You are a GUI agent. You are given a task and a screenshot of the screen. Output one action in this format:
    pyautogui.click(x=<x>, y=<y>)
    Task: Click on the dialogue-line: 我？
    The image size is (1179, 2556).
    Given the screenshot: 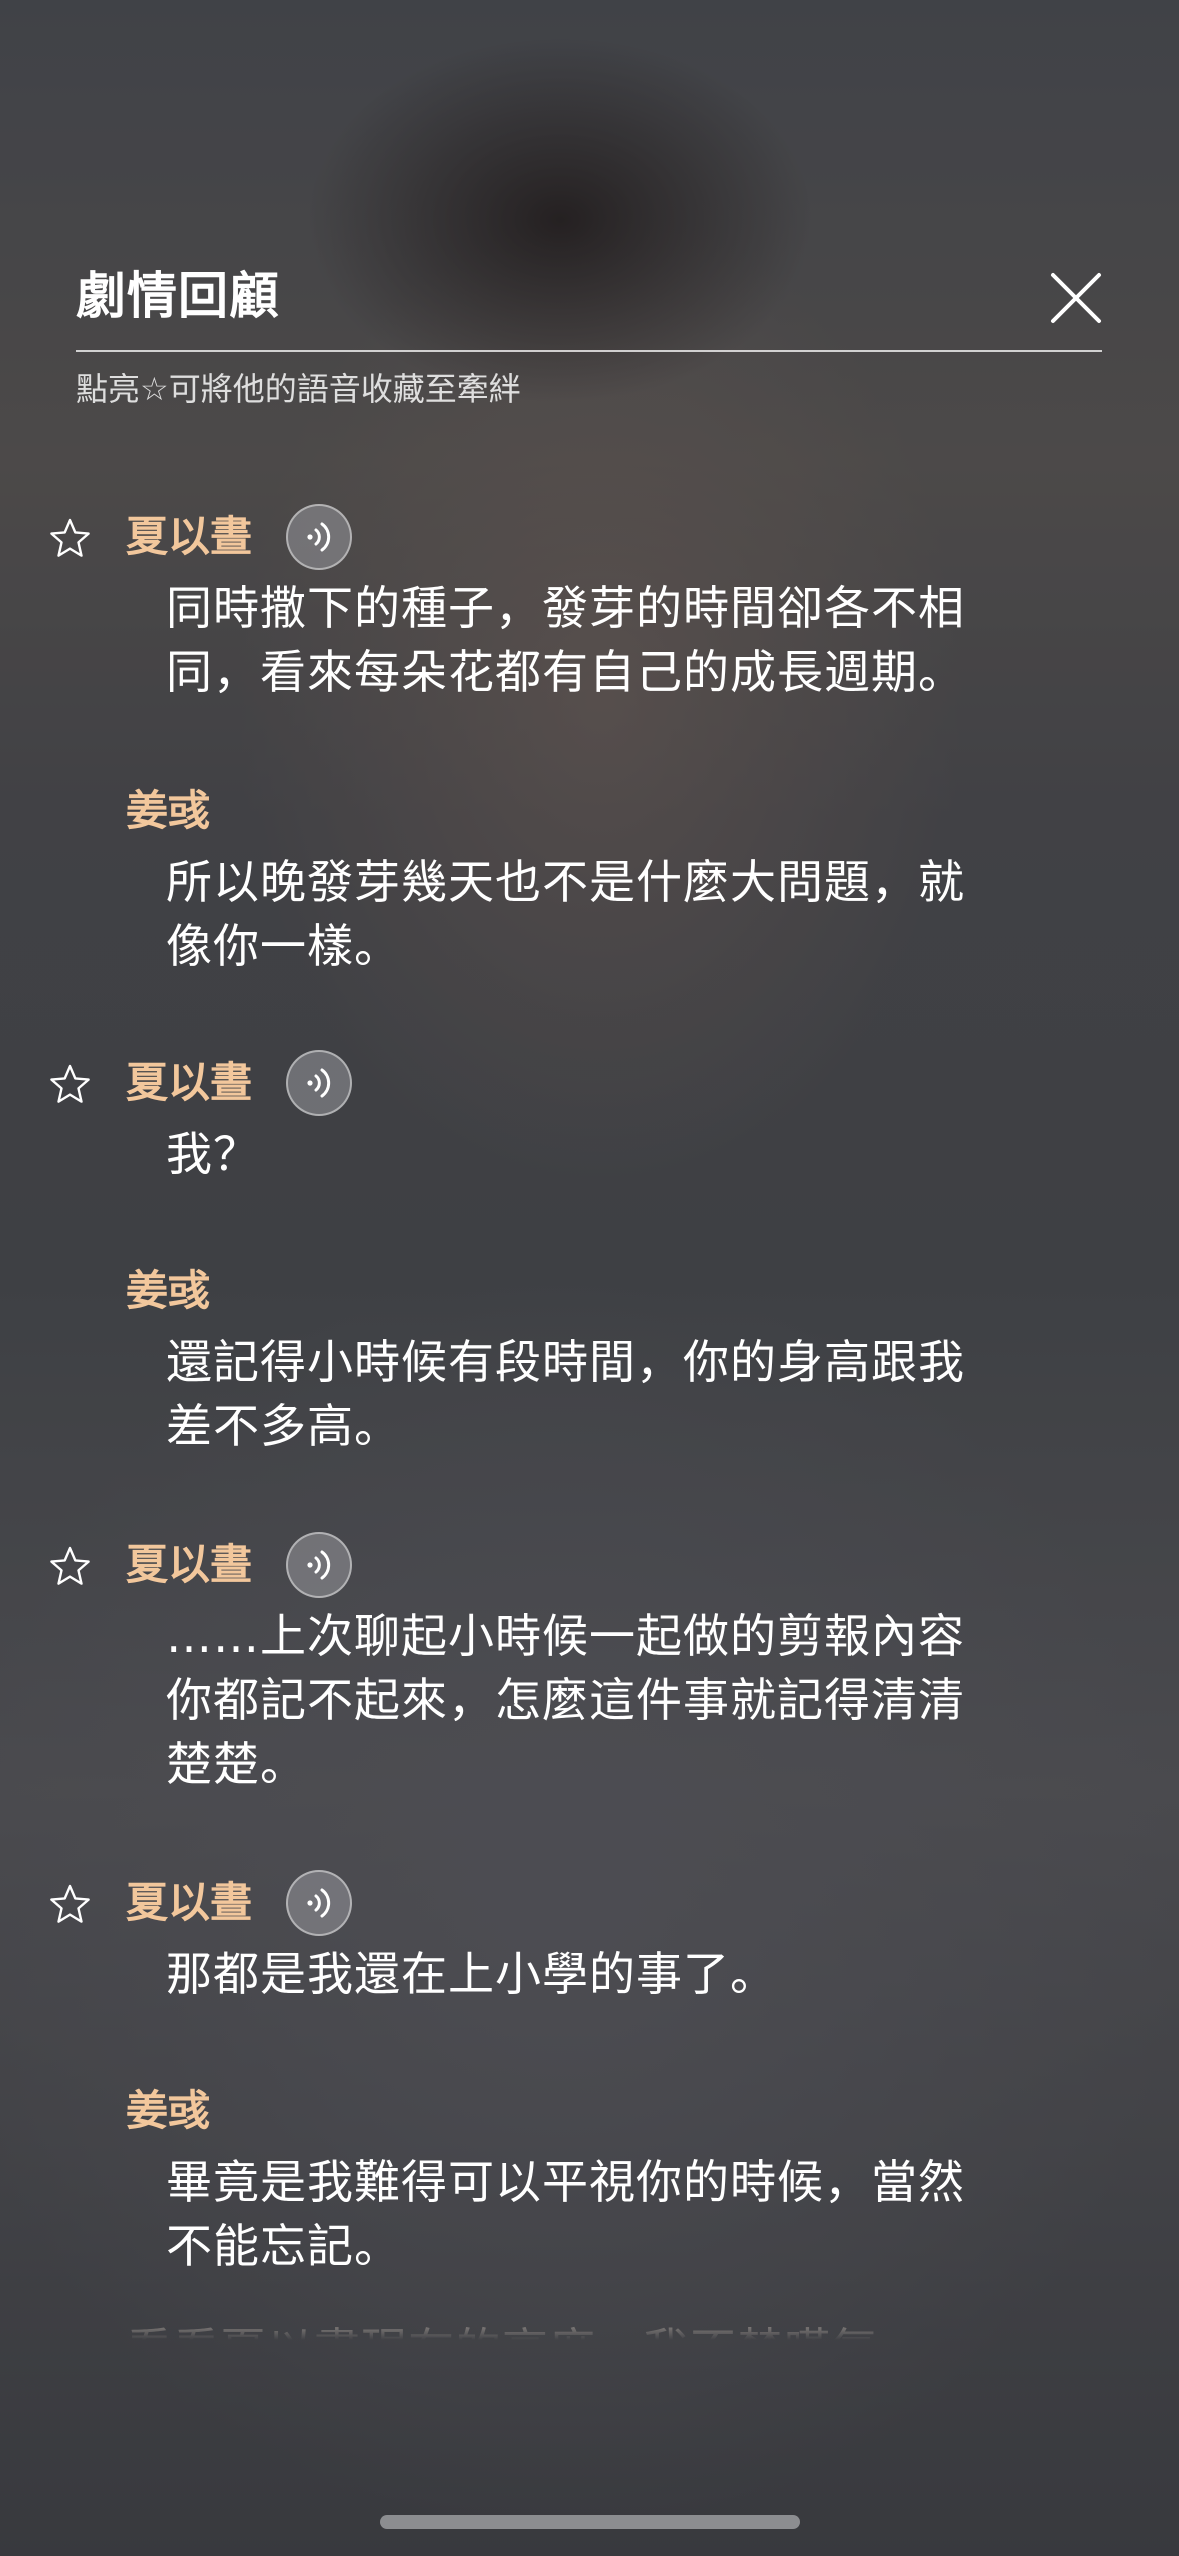 What is the action you would take?
    pyautogui.click(x=213, y=1154)
    